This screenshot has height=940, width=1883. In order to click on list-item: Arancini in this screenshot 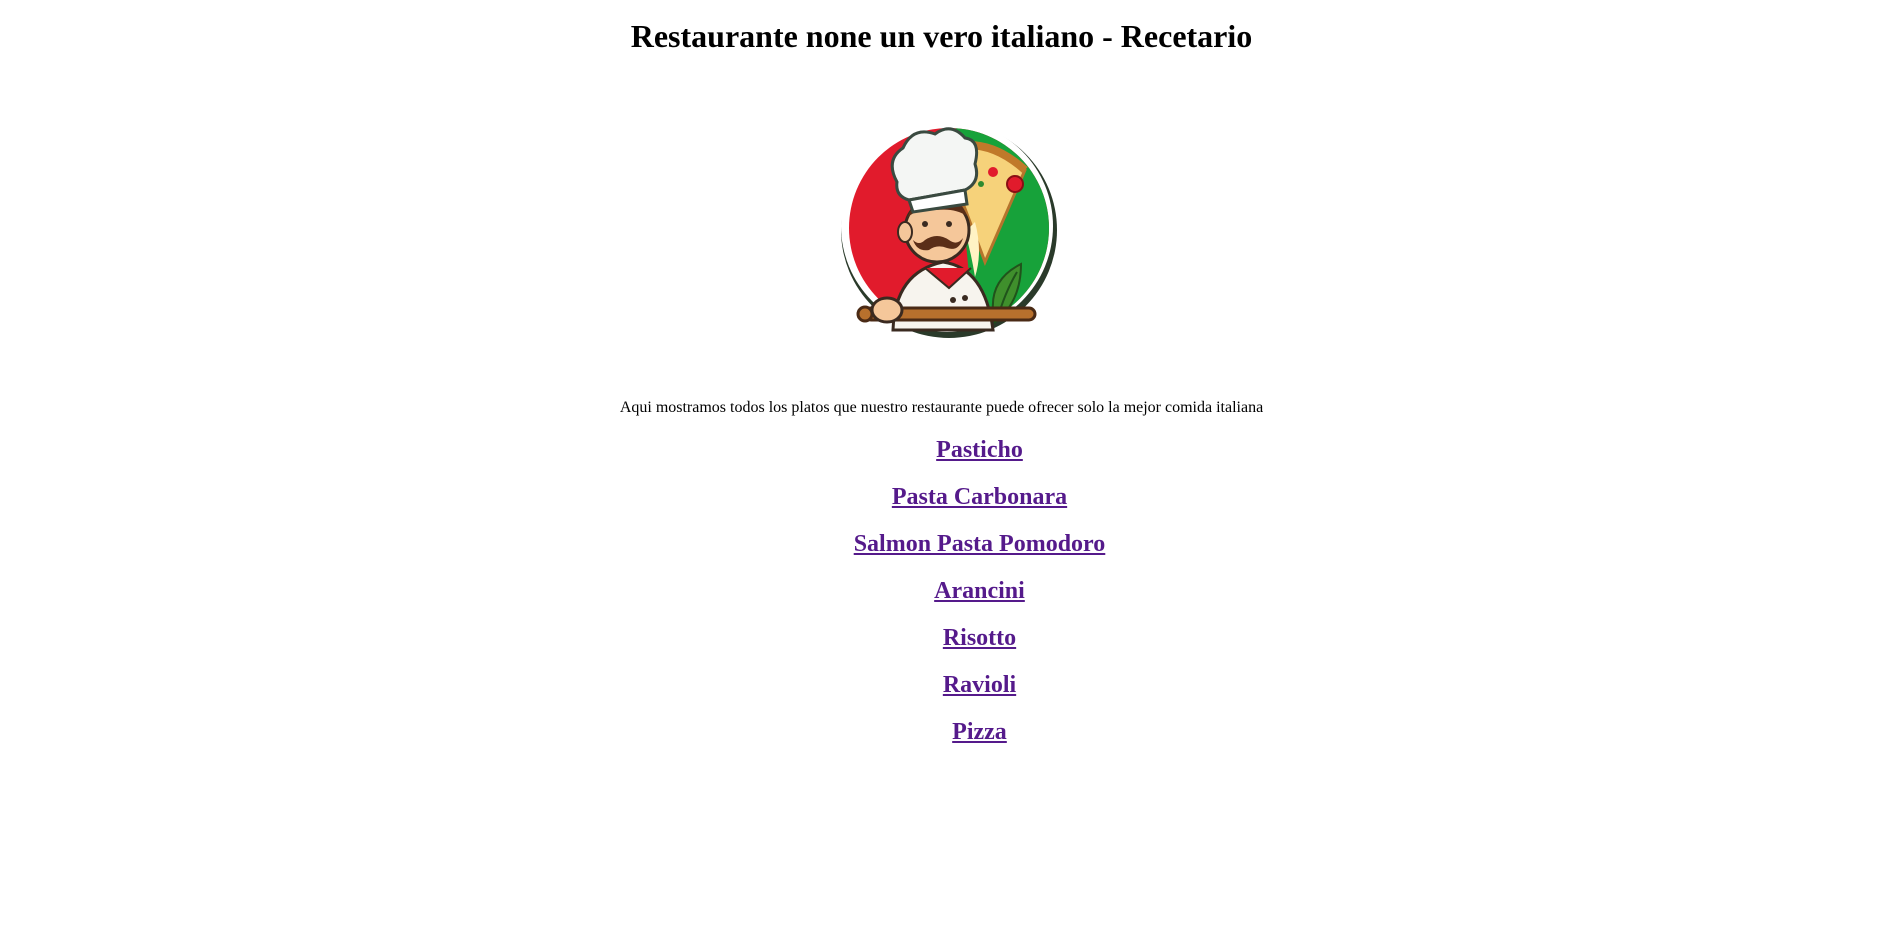, I will do `click(960, 597)`.